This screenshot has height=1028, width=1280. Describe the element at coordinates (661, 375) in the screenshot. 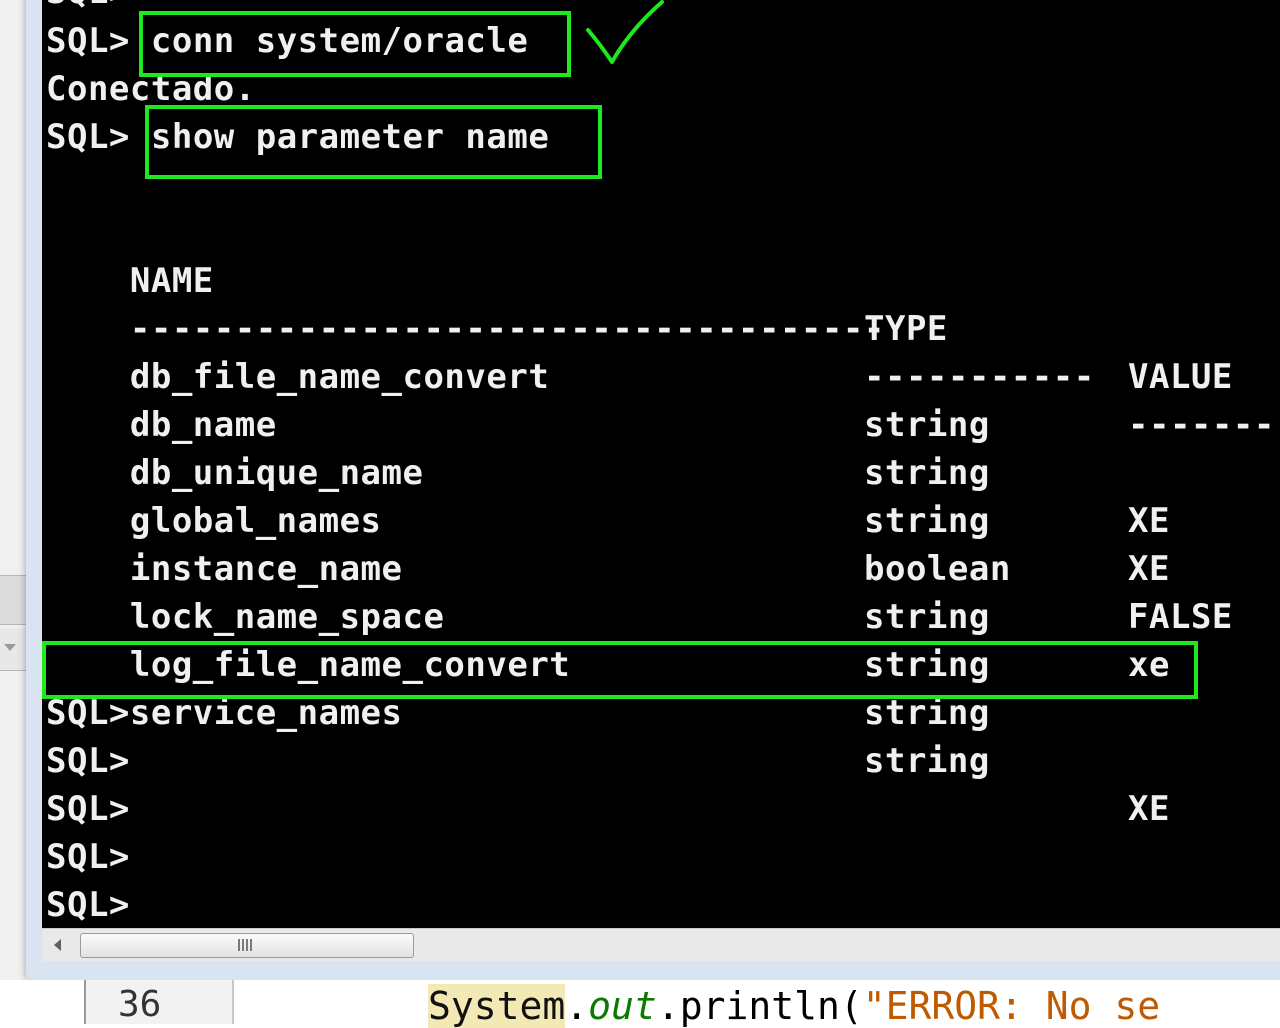

I see `table-row: db_file_name_convert string` at that location.